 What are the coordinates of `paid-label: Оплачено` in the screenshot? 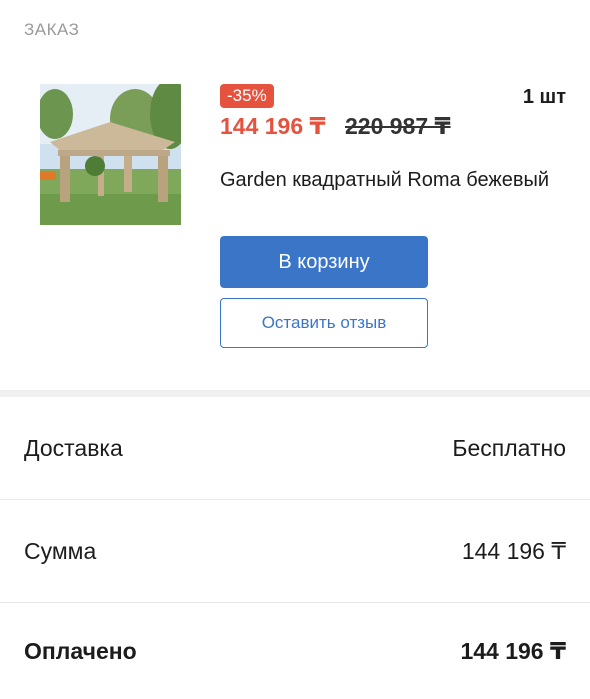 It's located at (80, 650).